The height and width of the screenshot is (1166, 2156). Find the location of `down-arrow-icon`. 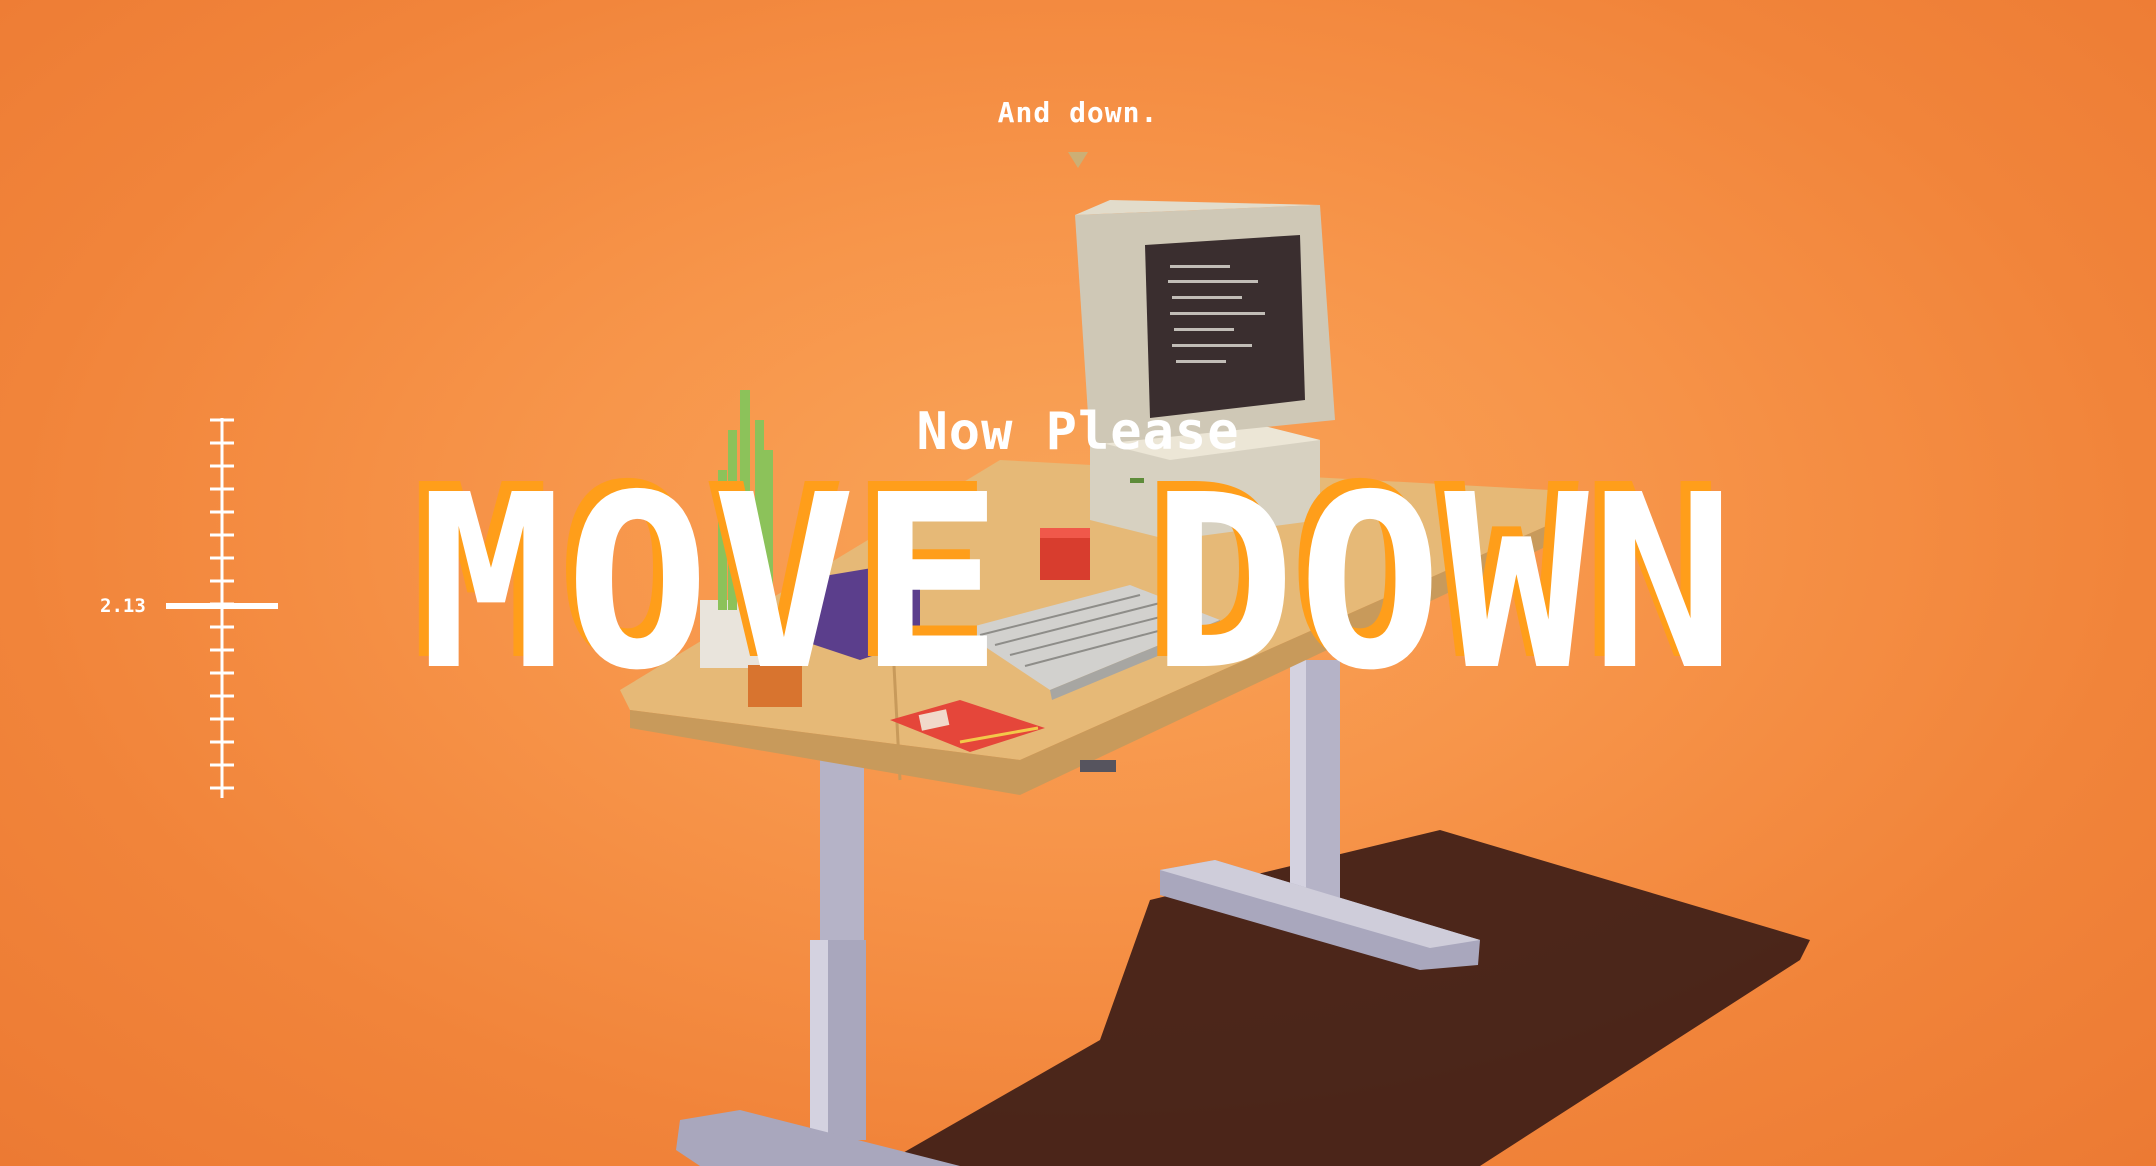

down-arrow-icon is located at coordinates (1078, 160).